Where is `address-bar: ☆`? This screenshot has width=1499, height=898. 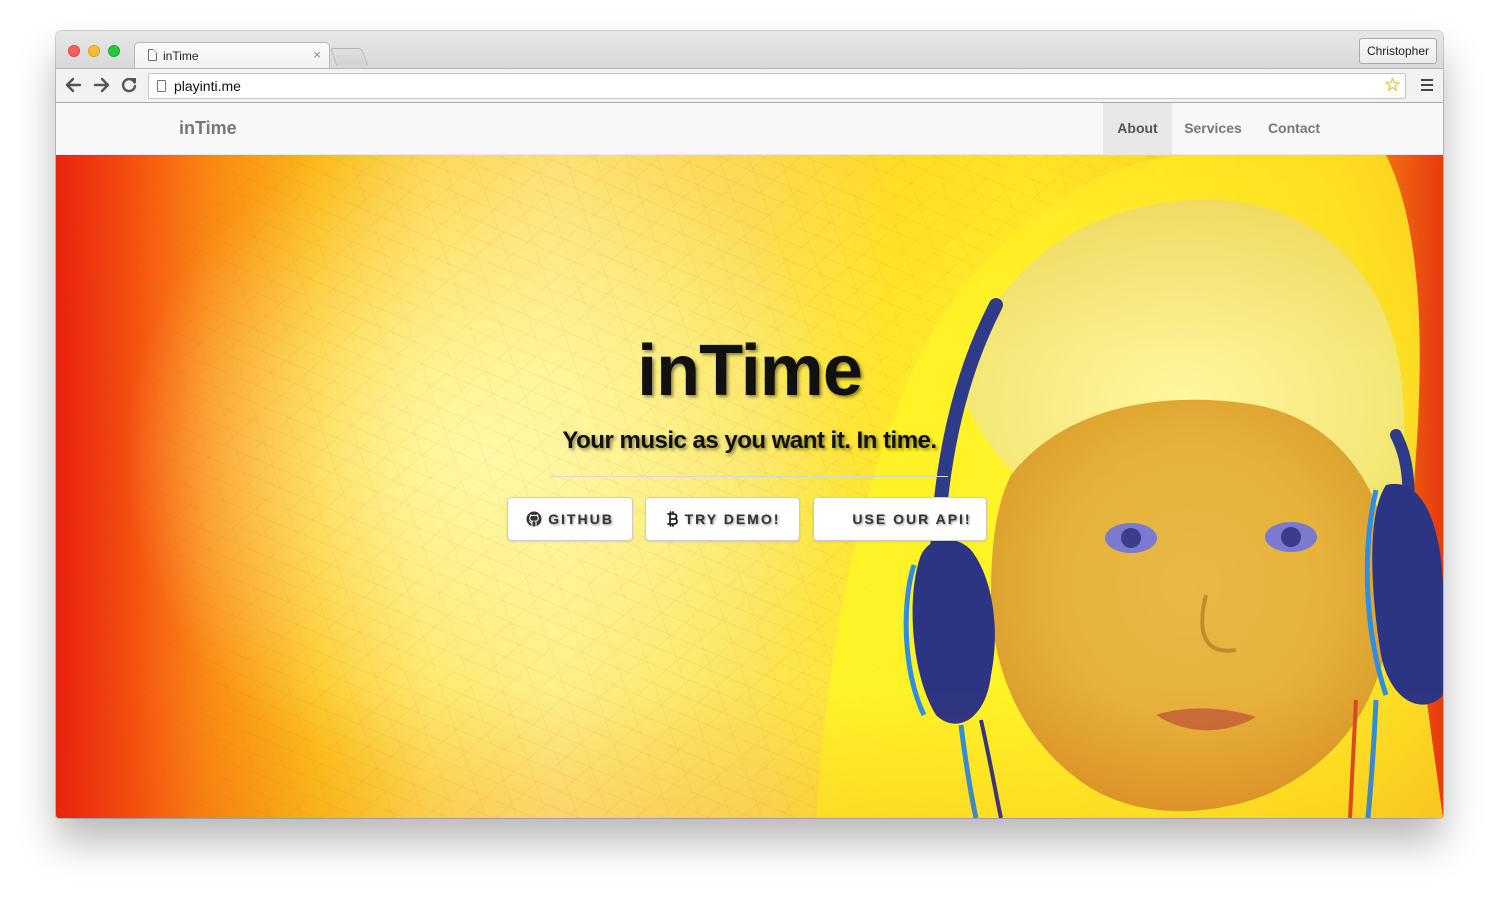
address-bar: ☆ is located at coordinates (777, 86).